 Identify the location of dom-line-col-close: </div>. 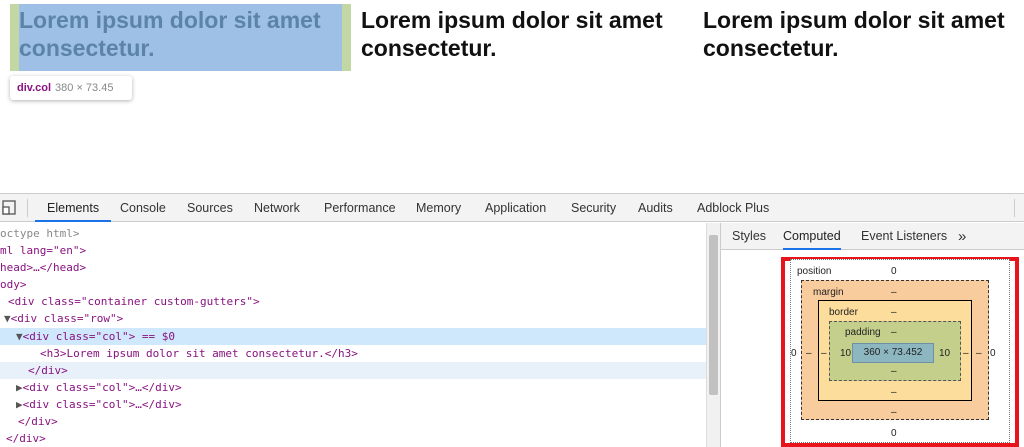
(353, 370).